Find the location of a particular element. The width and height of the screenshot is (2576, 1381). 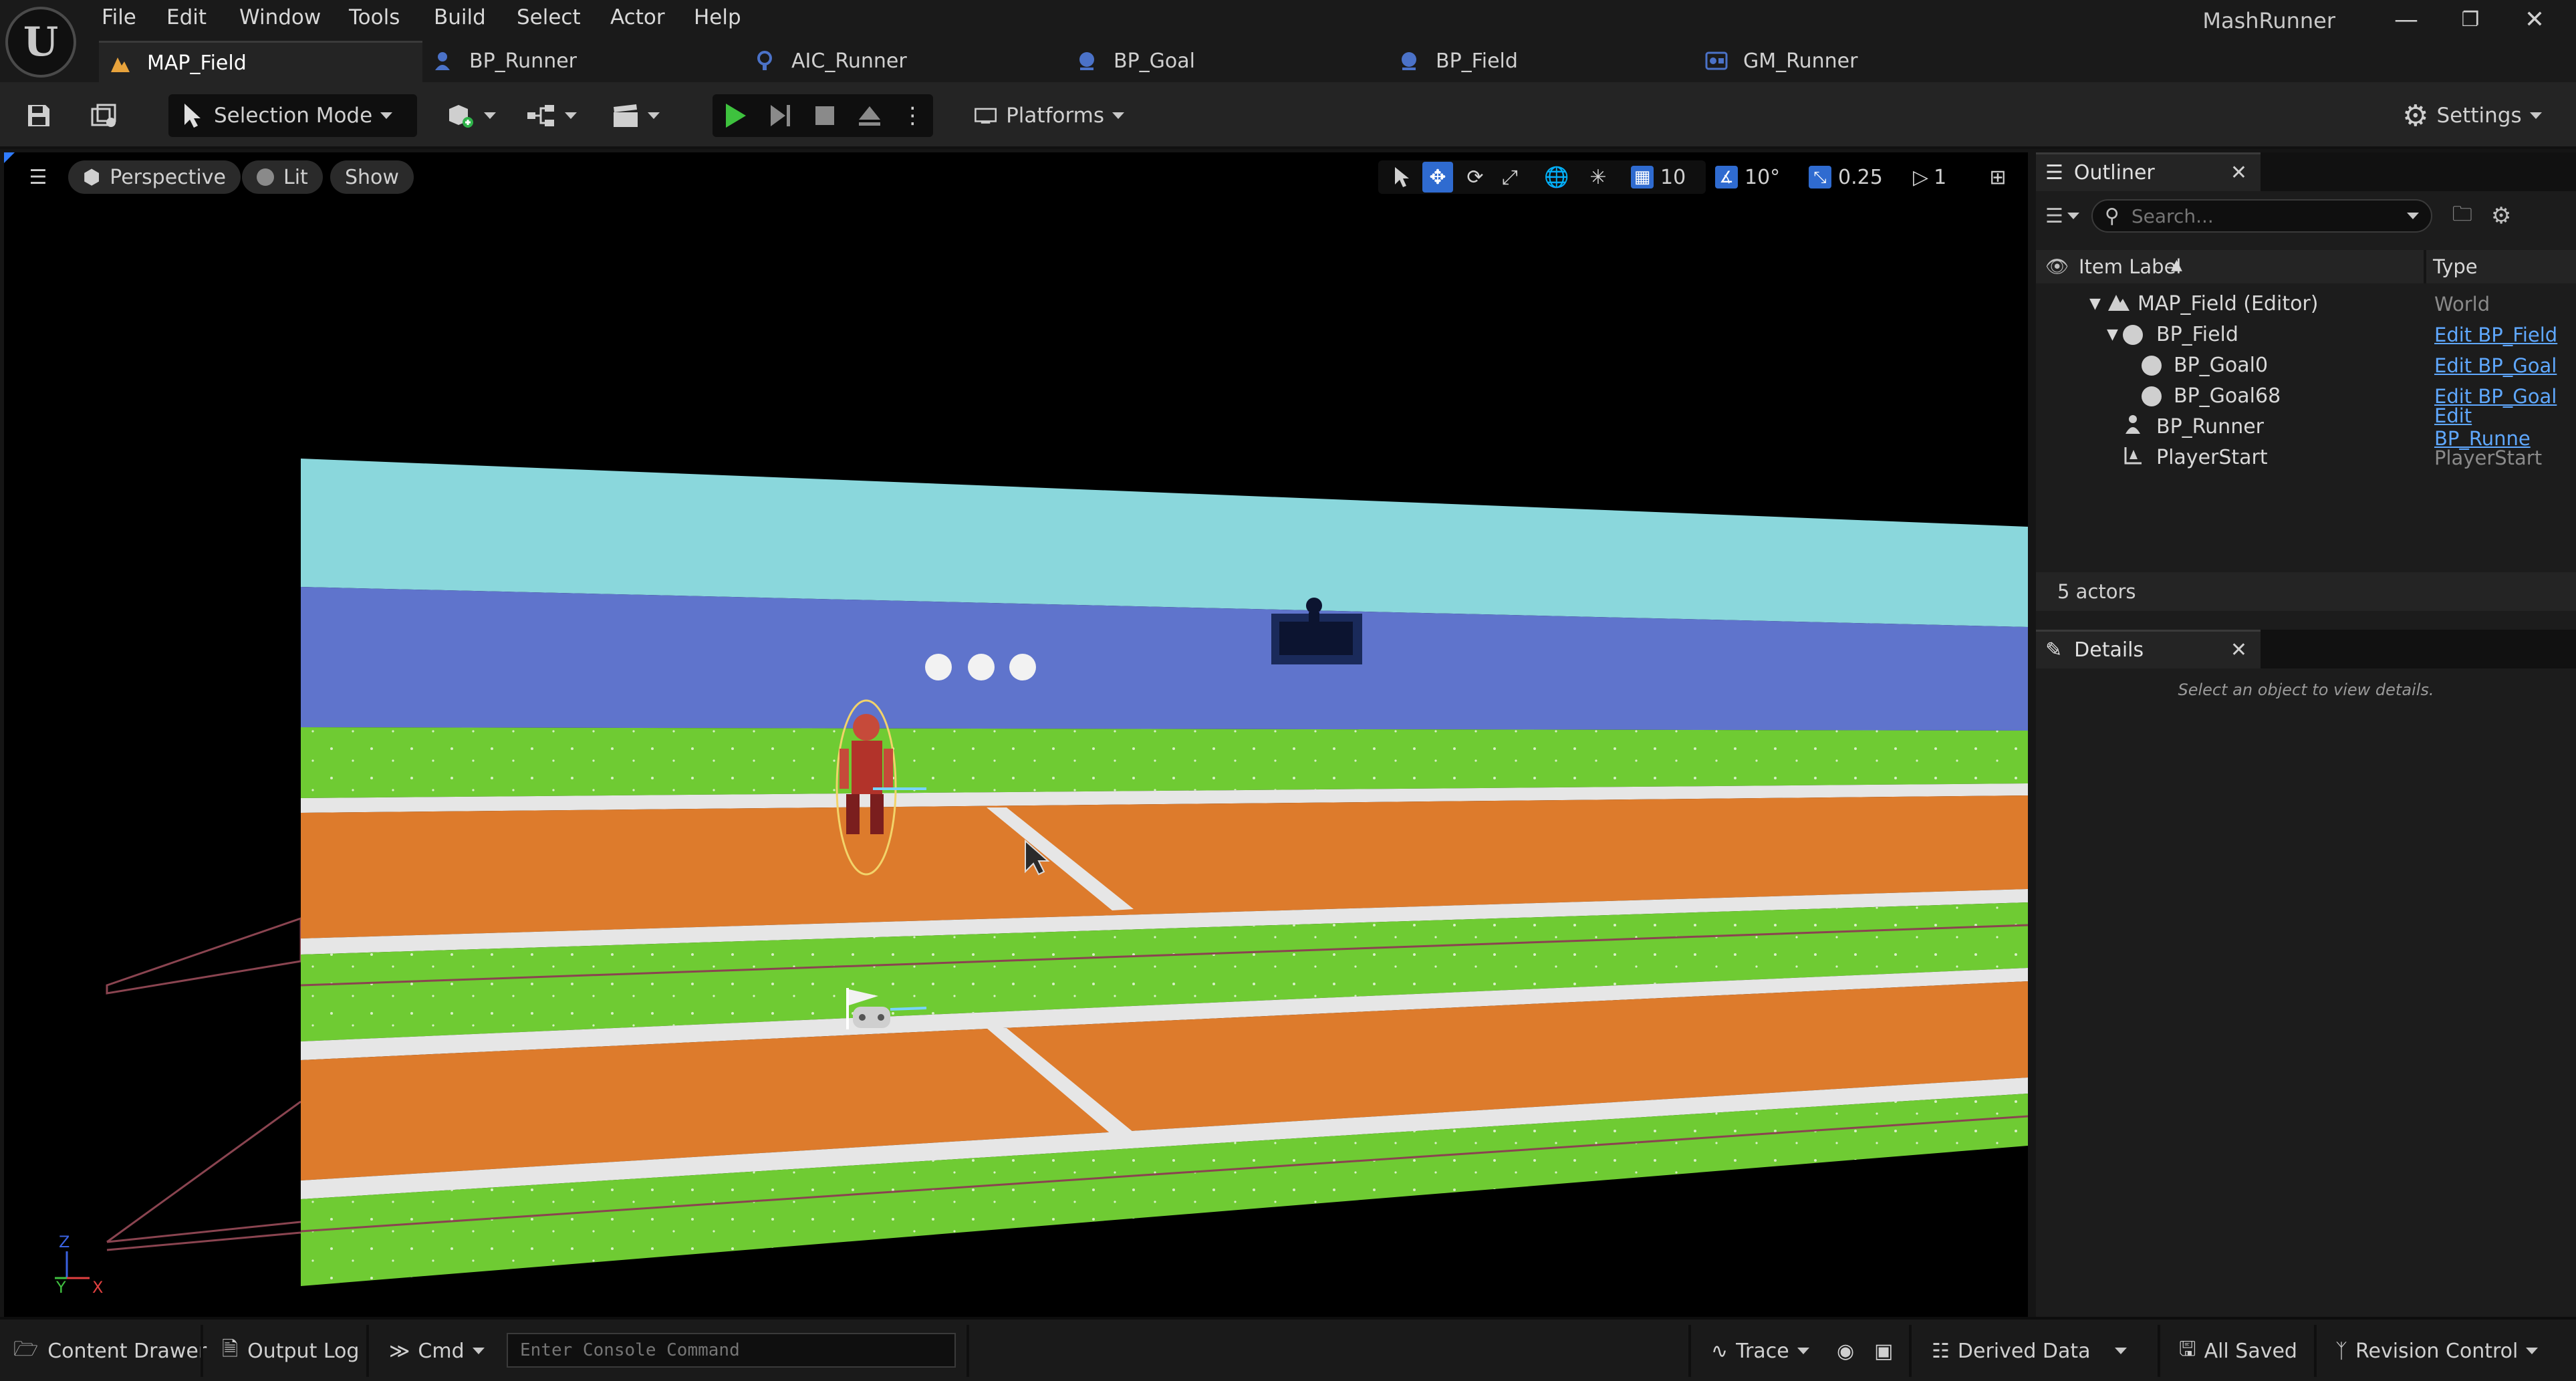

more-options-icon: ⋮ is located at coordinates (913, 115).